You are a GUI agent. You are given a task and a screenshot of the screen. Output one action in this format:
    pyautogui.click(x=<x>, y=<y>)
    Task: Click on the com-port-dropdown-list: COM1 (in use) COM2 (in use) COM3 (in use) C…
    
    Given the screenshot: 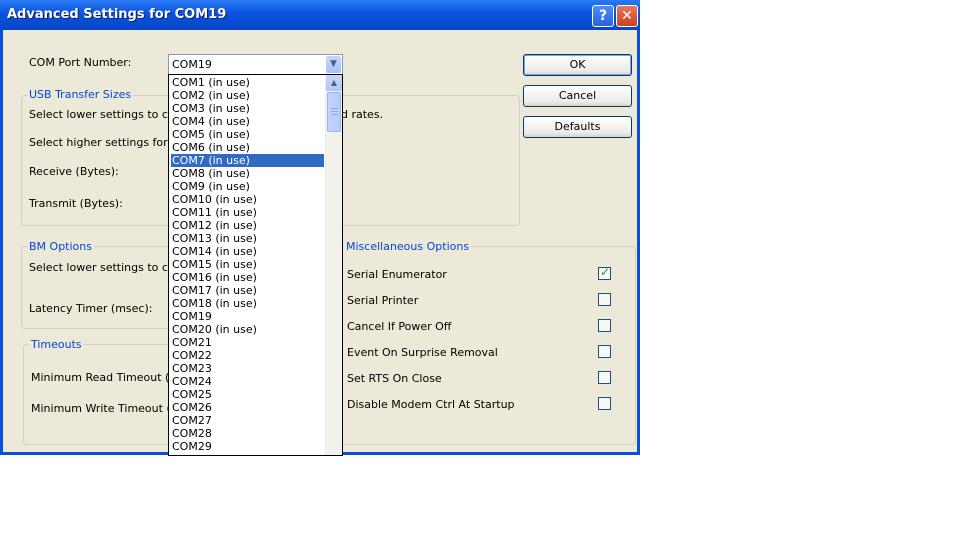 What is the action you would take?
    pyautogui.click(x=255, y=265)
    